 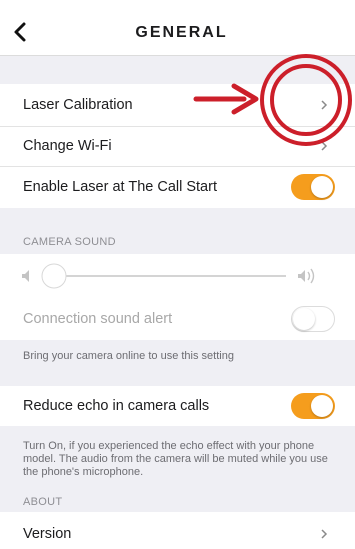 I want to click on laser-calibration-row: Laser Calibration, so click(x=177, y=105).